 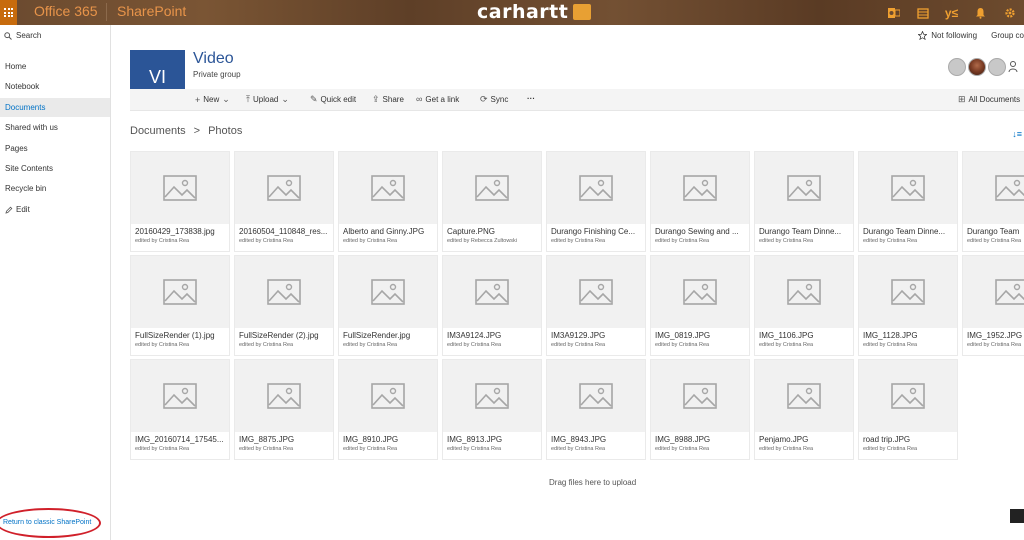 What do you see at coordinates (993, 305) in the screenshot?
I see `file-tile: IMG_1952.JPG edited by Cristina Rea` at bounding box center [993, 305].